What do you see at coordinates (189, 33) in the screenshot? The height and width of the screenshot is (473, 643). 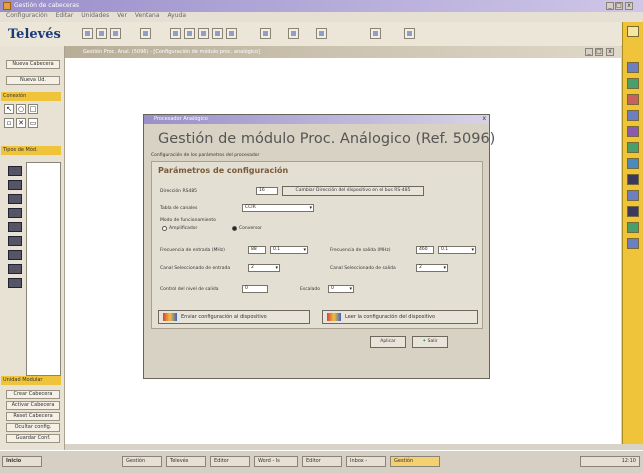 I see `redo-icon` at bounding box center [189, 33].